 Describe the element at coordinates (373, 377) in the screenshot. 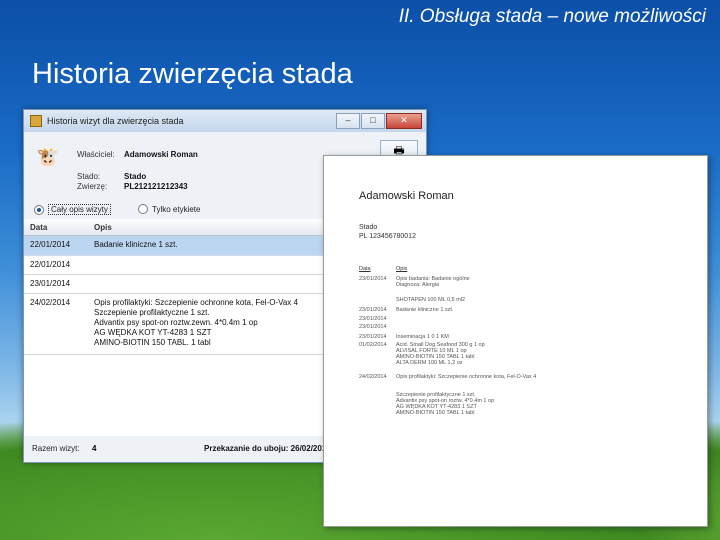

I see `doc-entry-date: 24/02/2014` at that location.